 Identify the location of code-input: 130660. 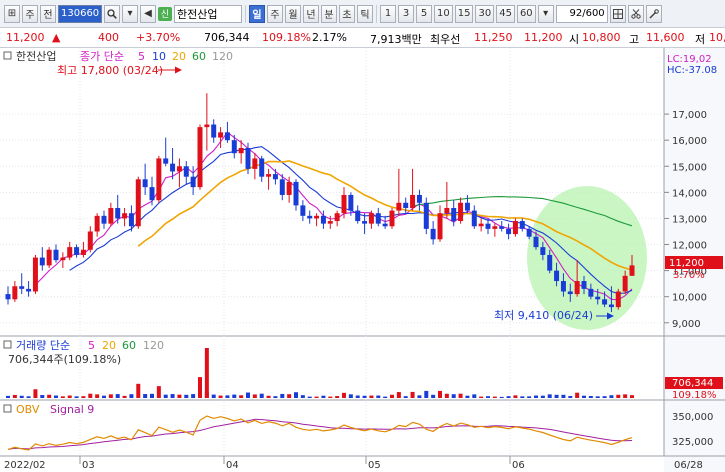
(80, 13).